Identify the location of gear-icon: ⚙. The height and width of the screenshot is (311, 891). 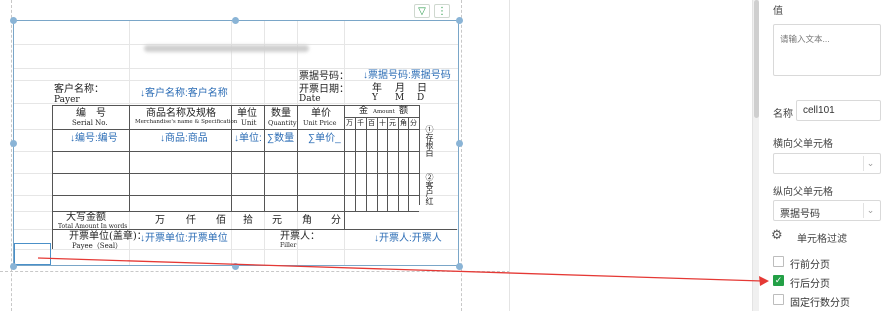
(777, 235).